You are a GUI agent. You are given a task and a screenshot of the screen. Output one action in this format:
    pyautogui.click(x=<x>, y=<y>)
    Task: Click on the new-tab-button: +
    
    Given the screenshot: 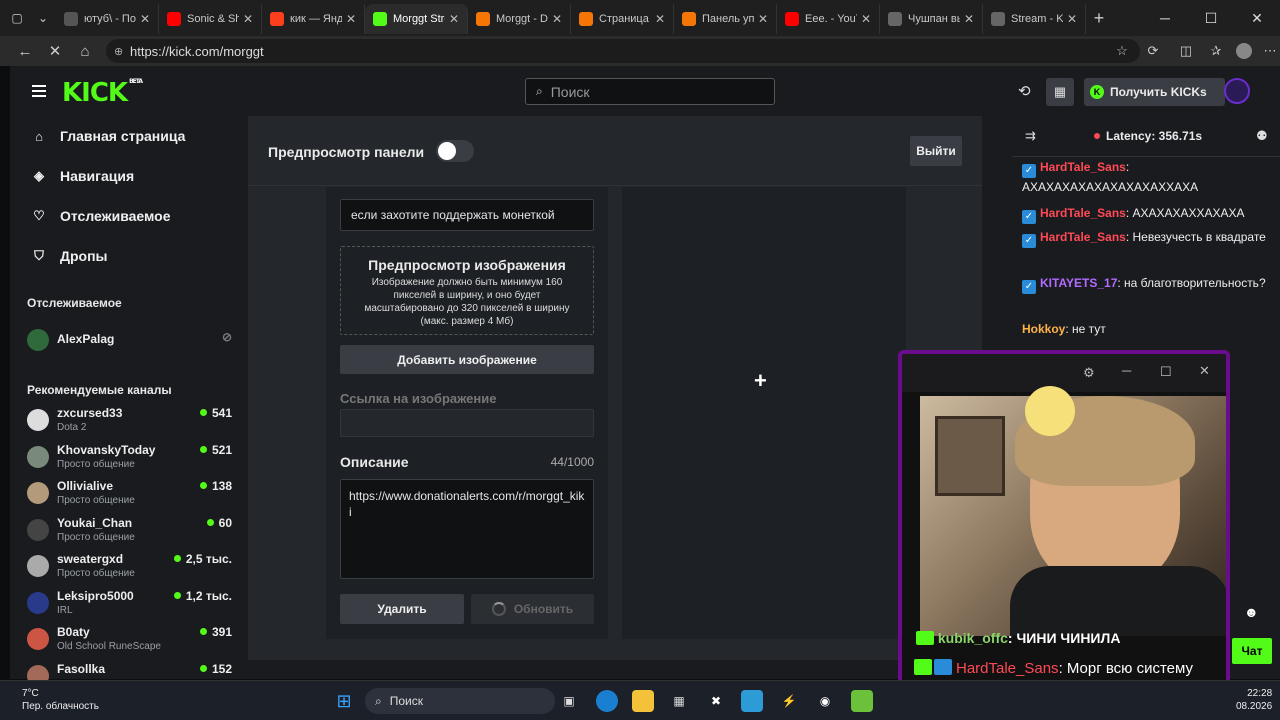 What is the action you would take?
    pyautogui.click(x=1099, y=18)
    